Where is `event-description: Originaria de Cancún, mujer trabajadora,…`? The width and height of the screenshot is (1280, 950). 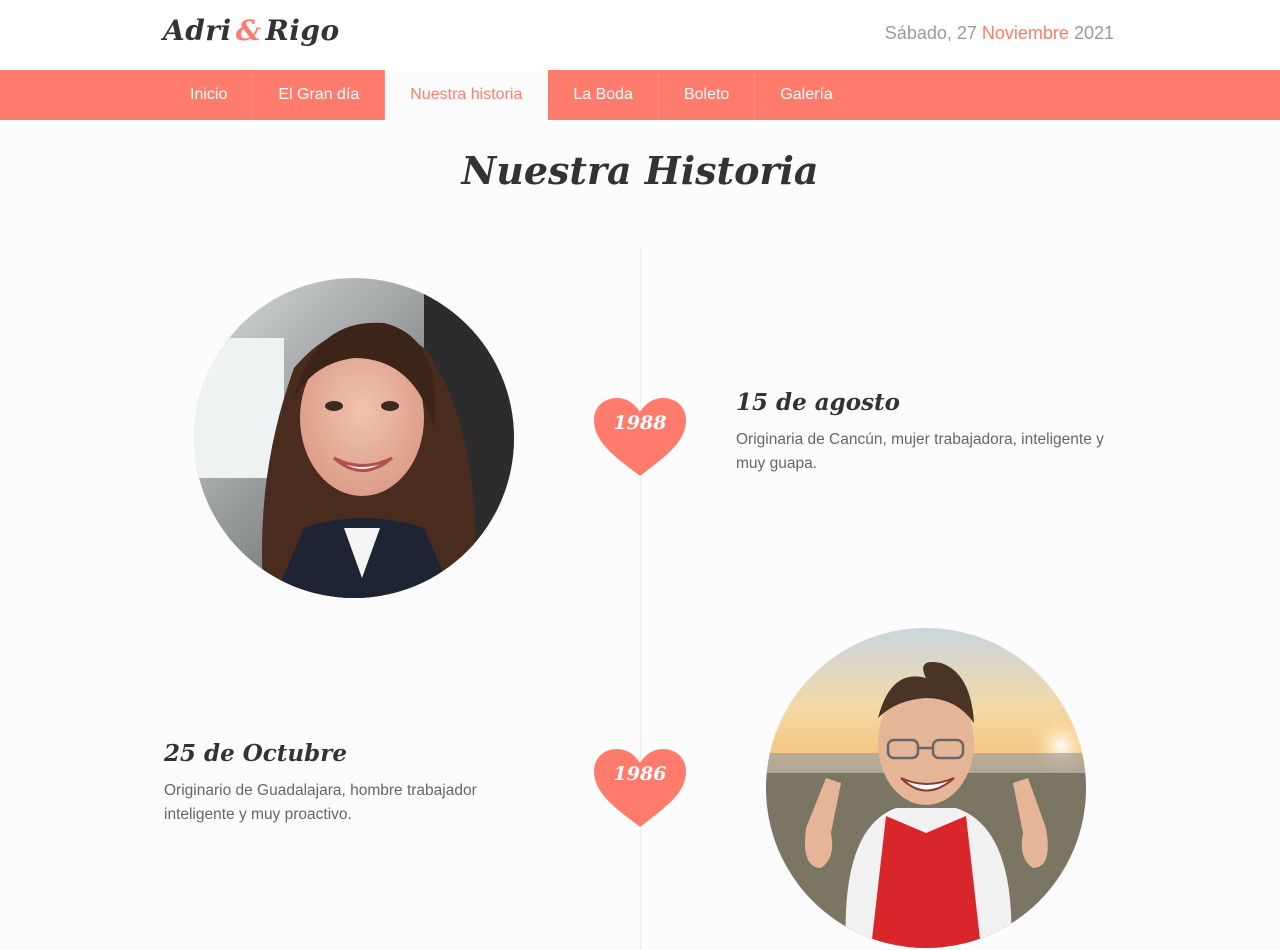 event-description: Originaria de Cancún, mujer trabajadora,… is located at coordinates (920, 451).